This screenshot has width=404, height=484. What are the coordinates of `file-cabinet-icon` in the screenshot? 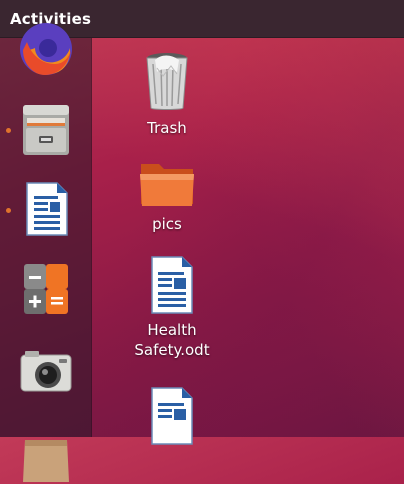 It's located at (46, 130).